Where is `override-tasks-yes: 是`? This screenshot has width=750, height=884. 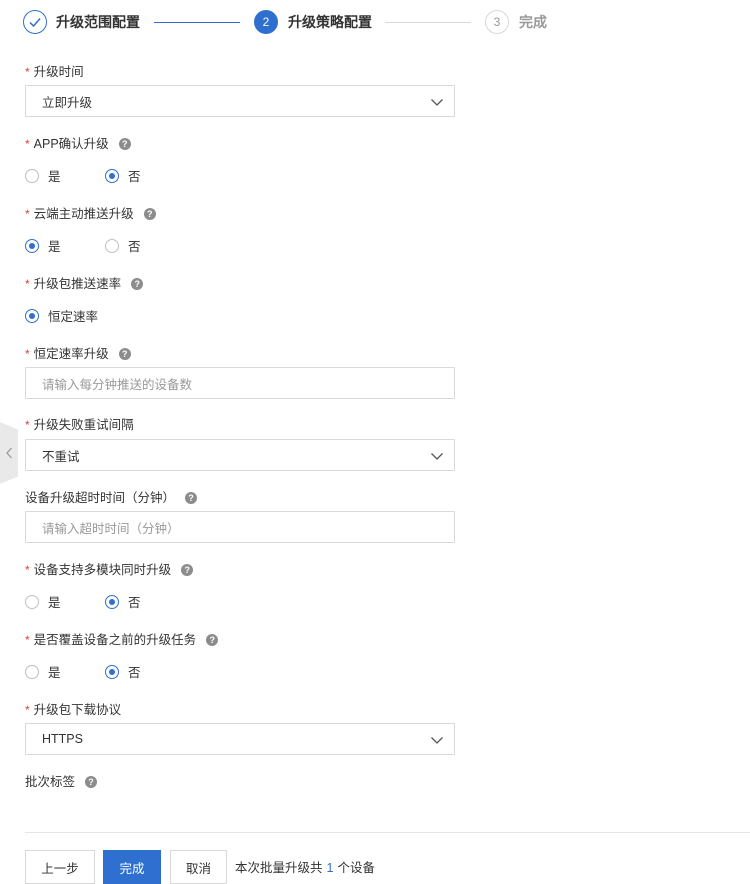 override-tasks-yes: 是 is located at coordinates (43, 671).